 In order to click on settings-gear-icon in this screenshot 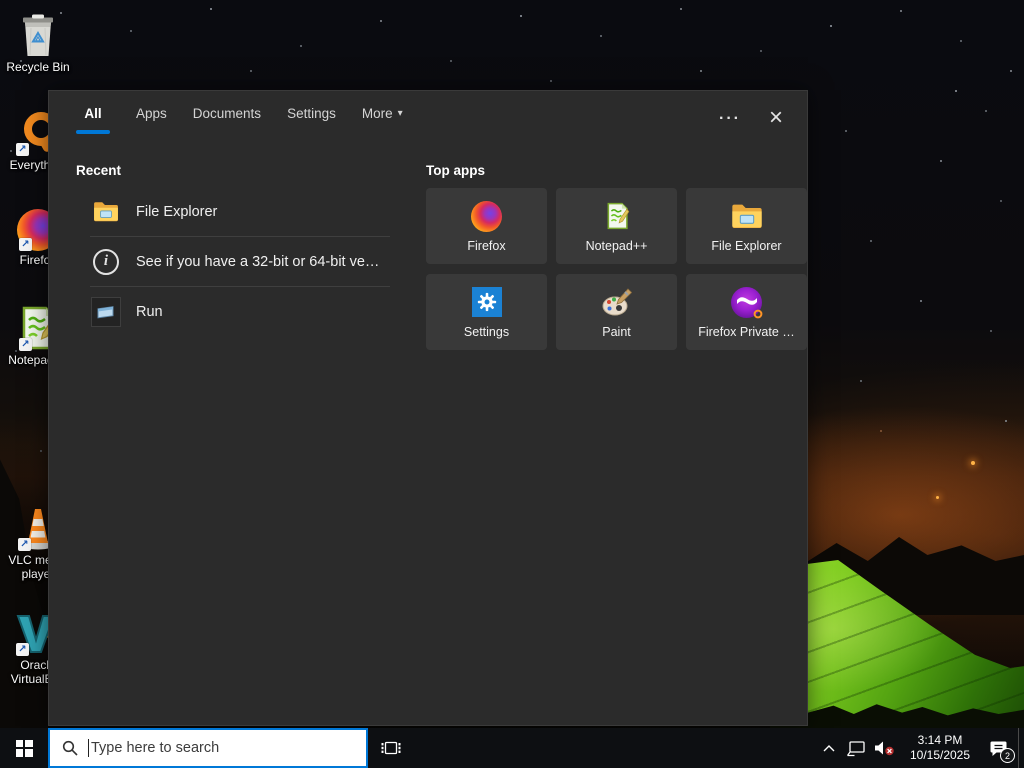, I will do `click(486, 302)`.